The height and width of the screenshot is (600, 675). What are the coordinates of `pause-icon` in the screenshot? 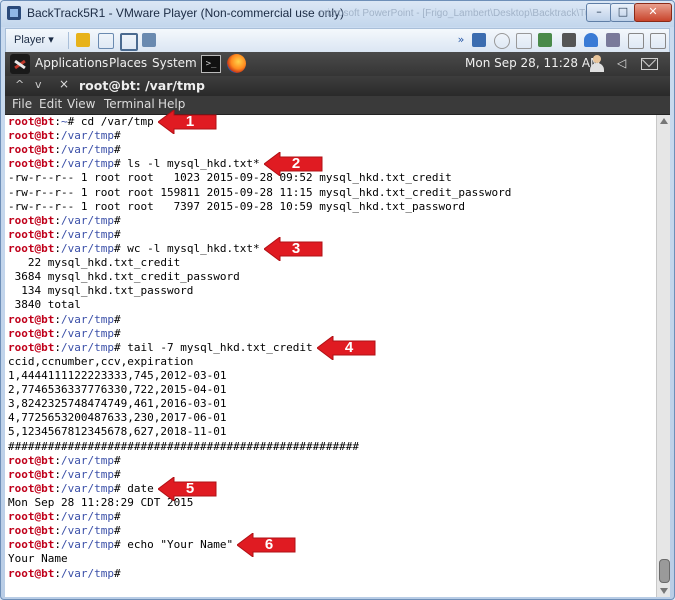 It's located at (83, 40).